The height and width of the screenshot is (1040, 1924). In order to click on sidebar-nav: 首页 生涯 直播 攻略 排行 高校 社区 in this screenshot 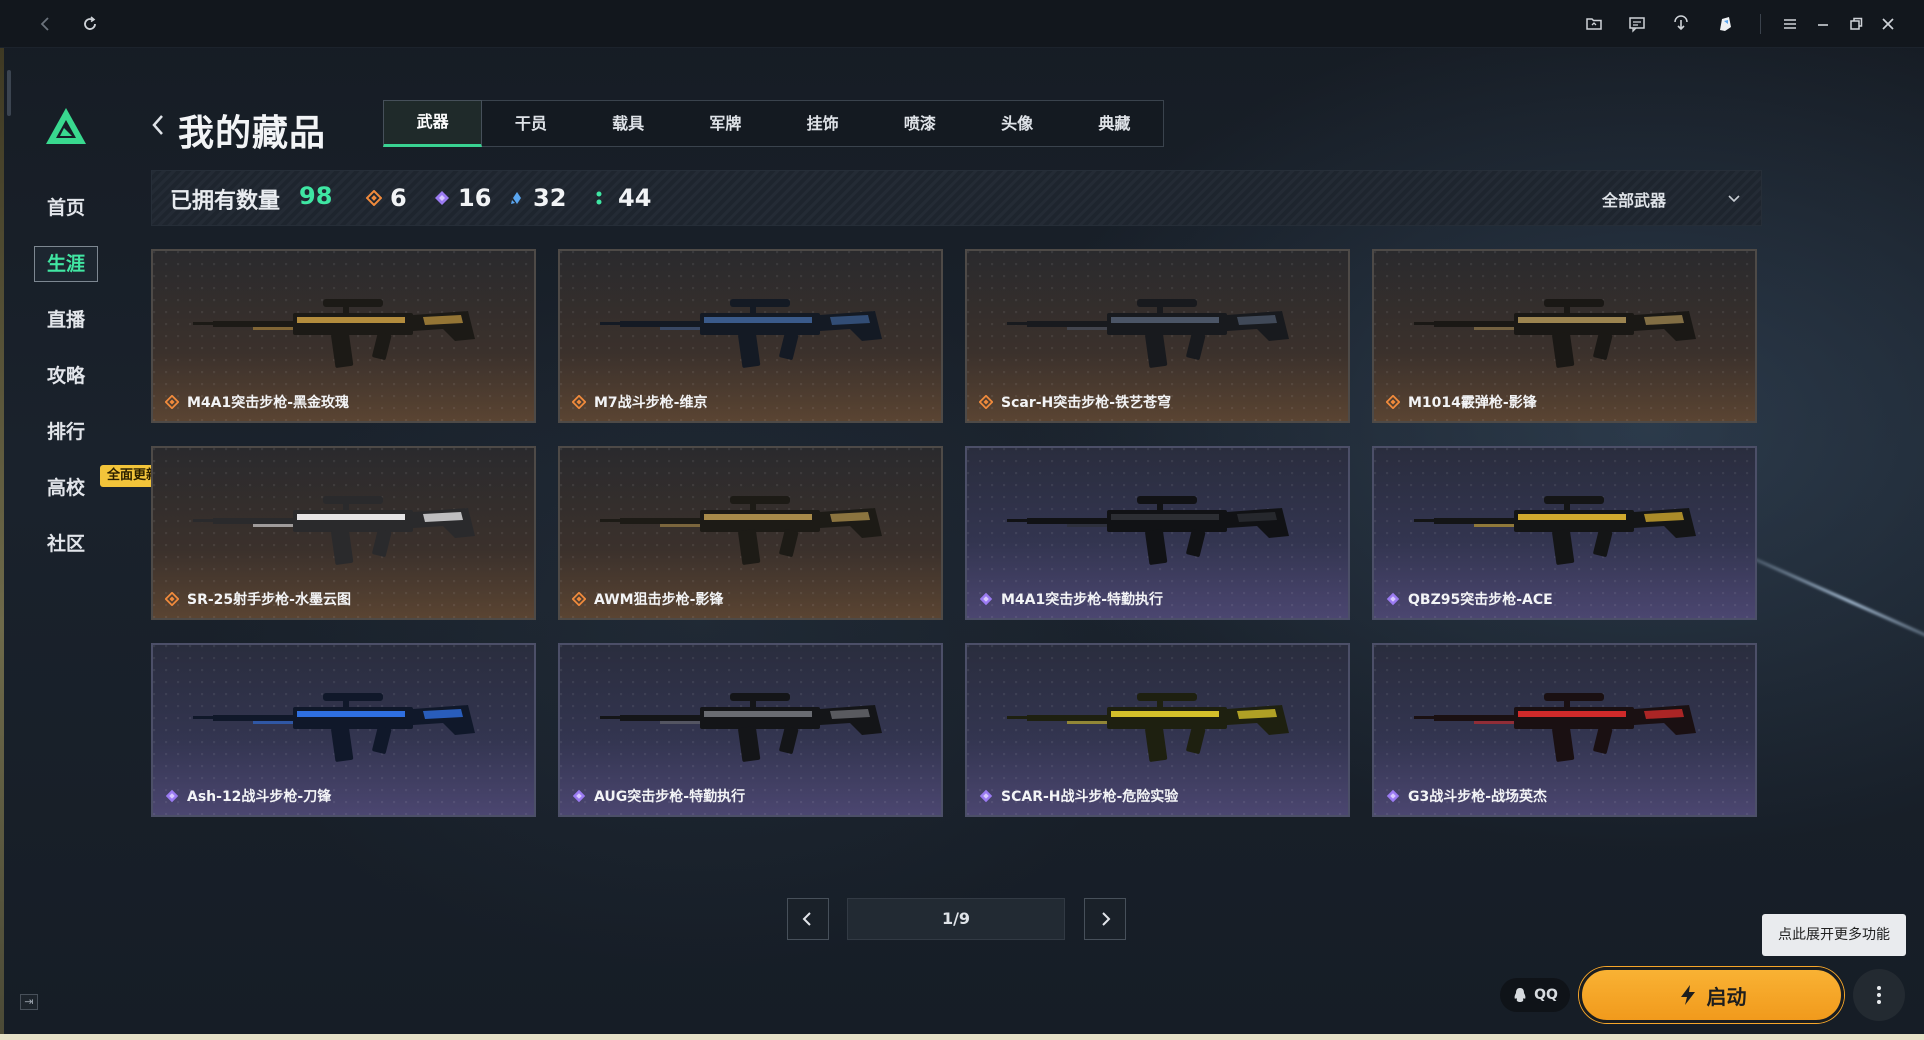, I will do `click(66, 386)`.